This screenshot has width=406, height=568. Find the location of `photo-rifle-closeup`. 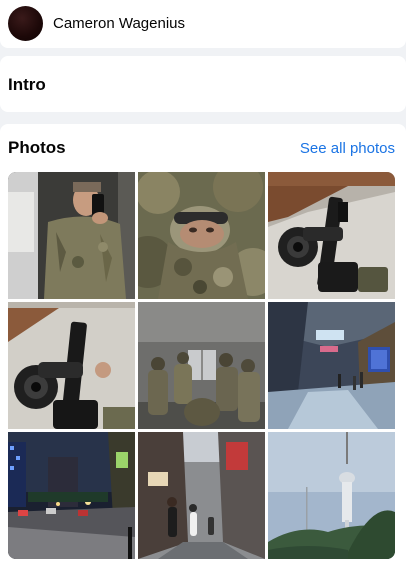

photo-rifle-closeup is located at coordinates (71, 365).